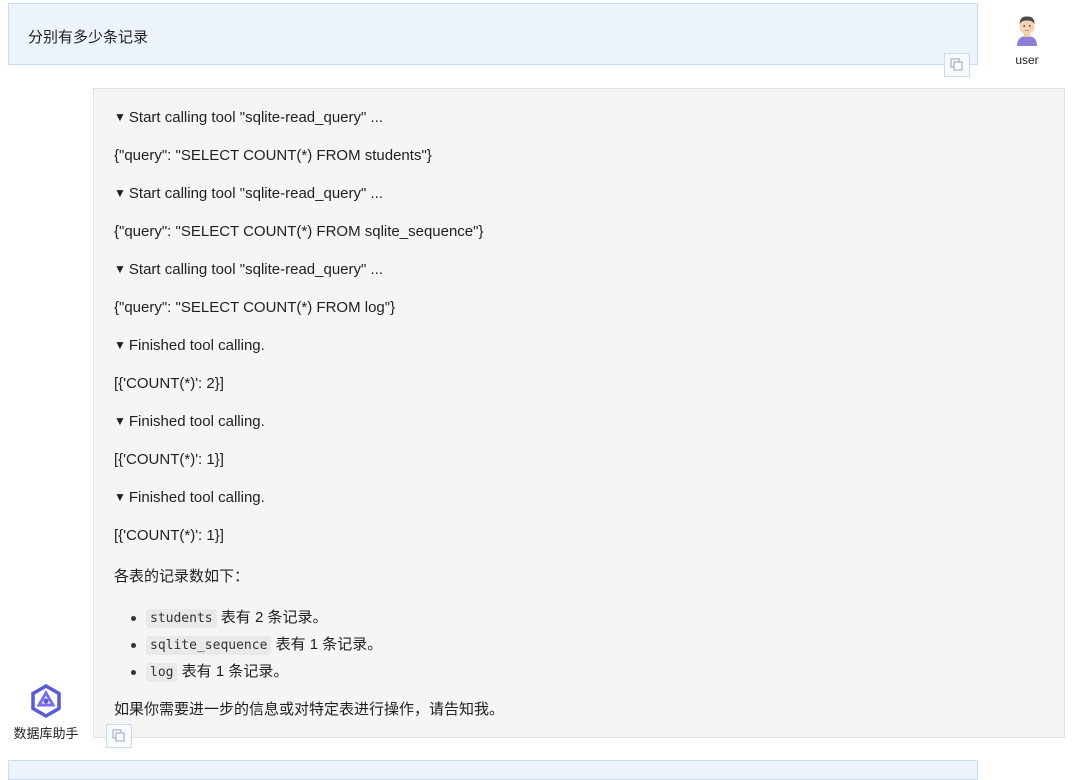  What do you see at coordinates (493, 770) in the screenshot?
I see `next-message-bubble` at bounding box center [493, 770].